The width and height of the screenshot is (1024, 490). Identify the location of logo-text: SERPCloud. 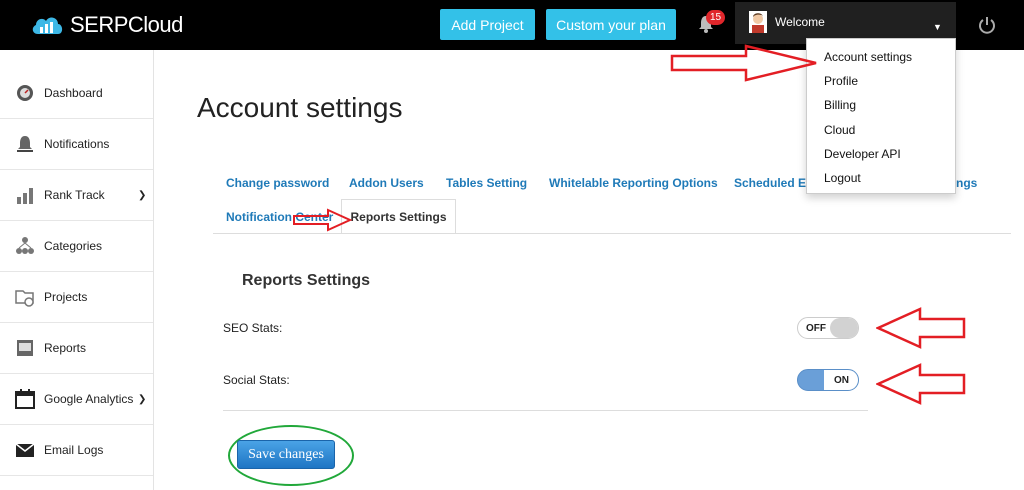
(126, 24).